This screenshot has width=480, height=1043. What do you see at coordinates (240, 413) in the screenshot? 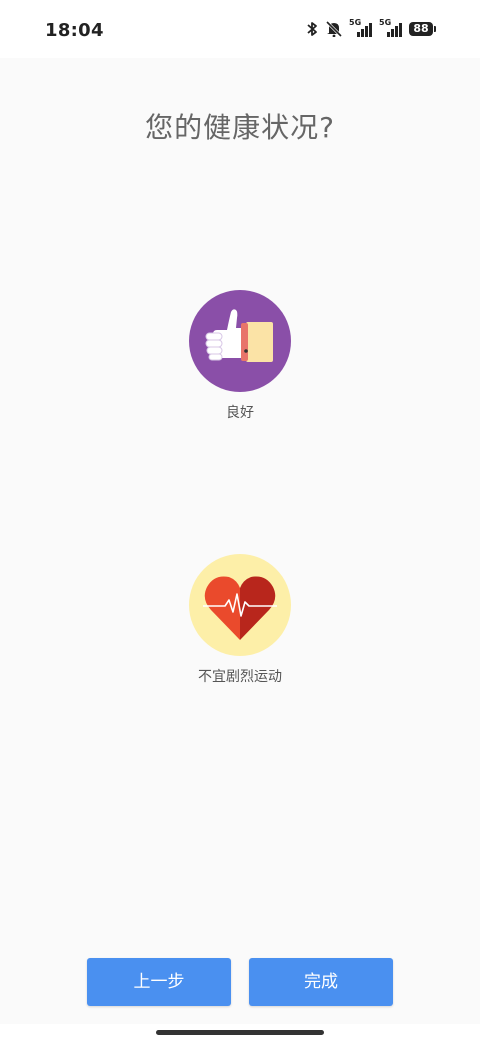
I see `option-good-label: 良好` at bounding box center [240, 413].